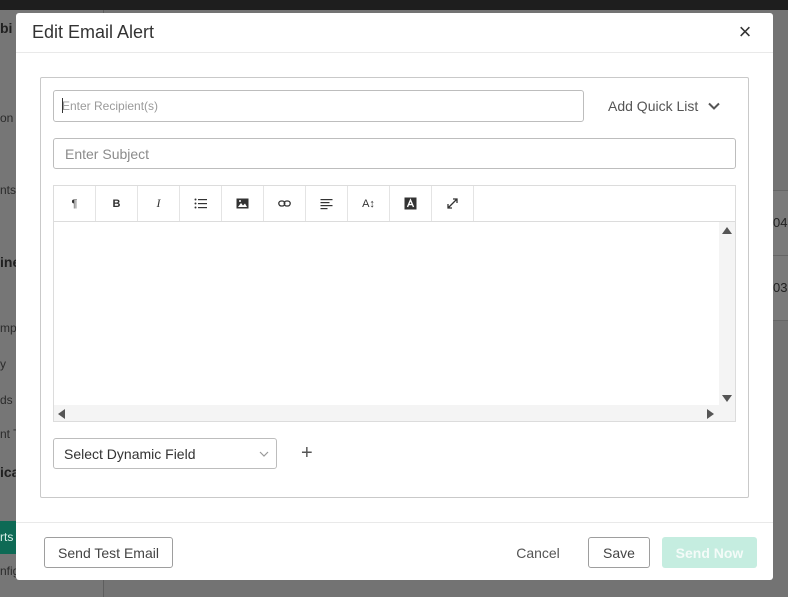  I want to click on sidebar-active-label: rts, so click(7, 537).